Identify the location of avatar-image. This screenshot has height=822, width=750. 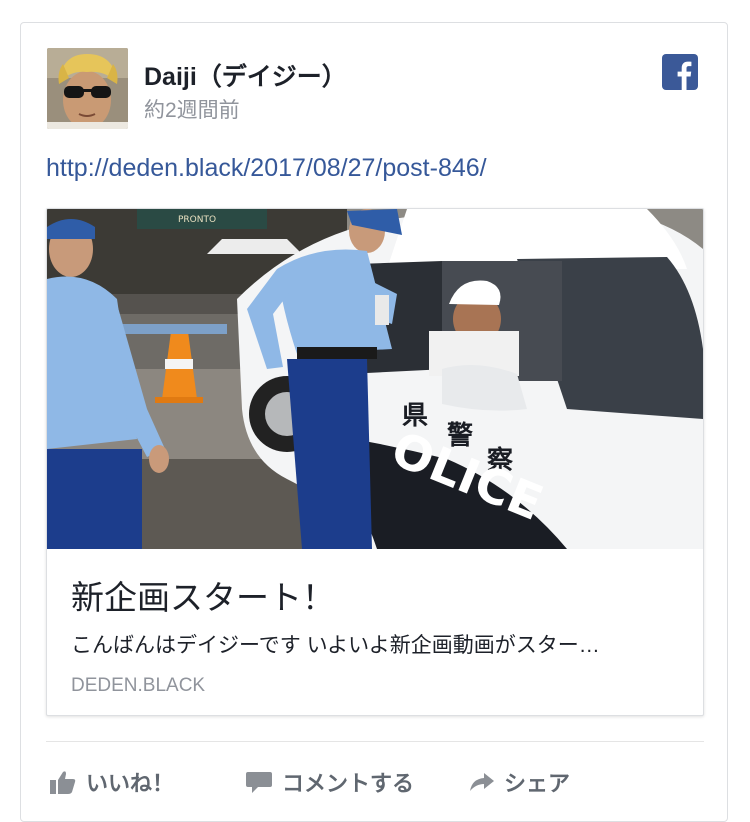
(87, 88).